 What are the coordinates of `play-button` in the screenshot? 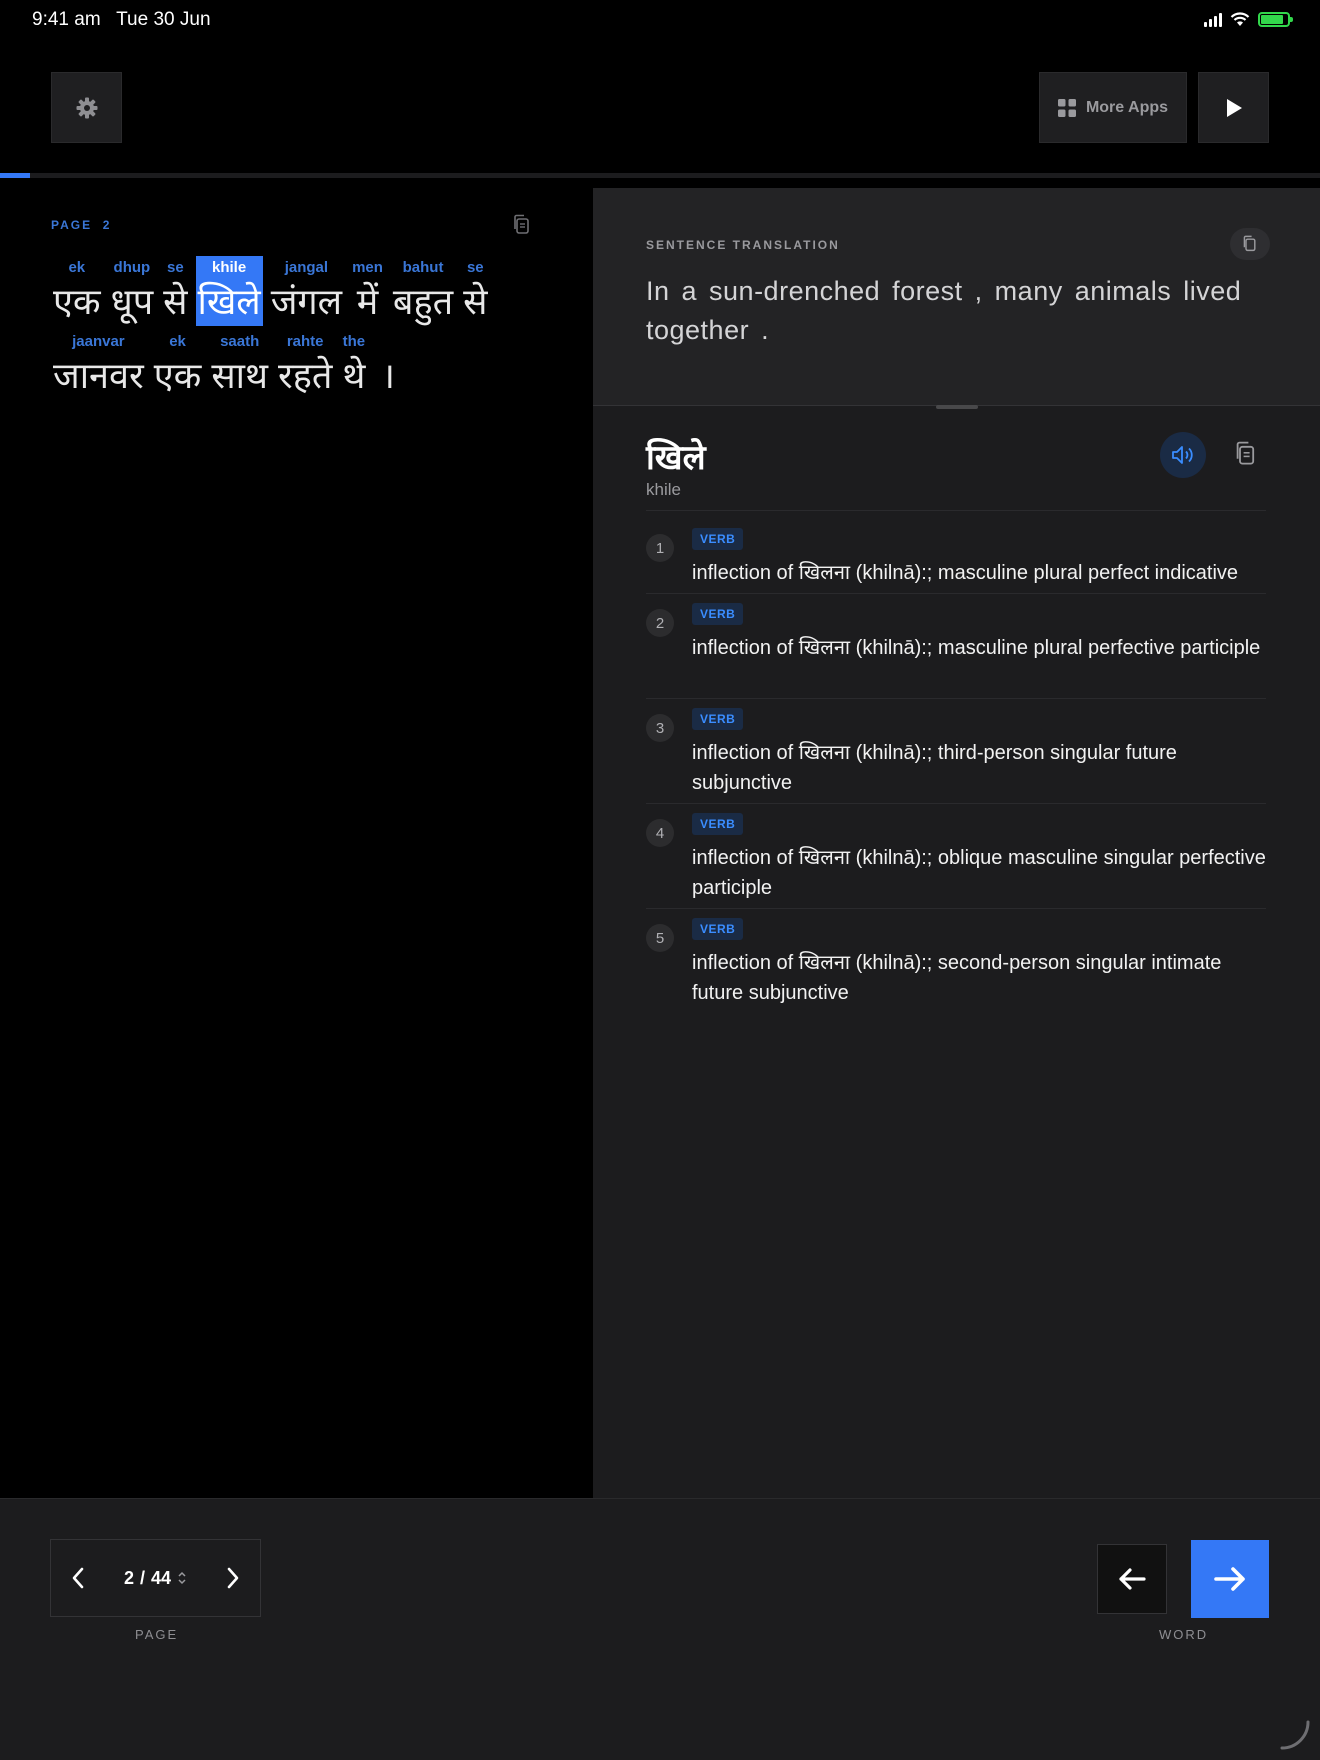 It's located at (1233, 107).